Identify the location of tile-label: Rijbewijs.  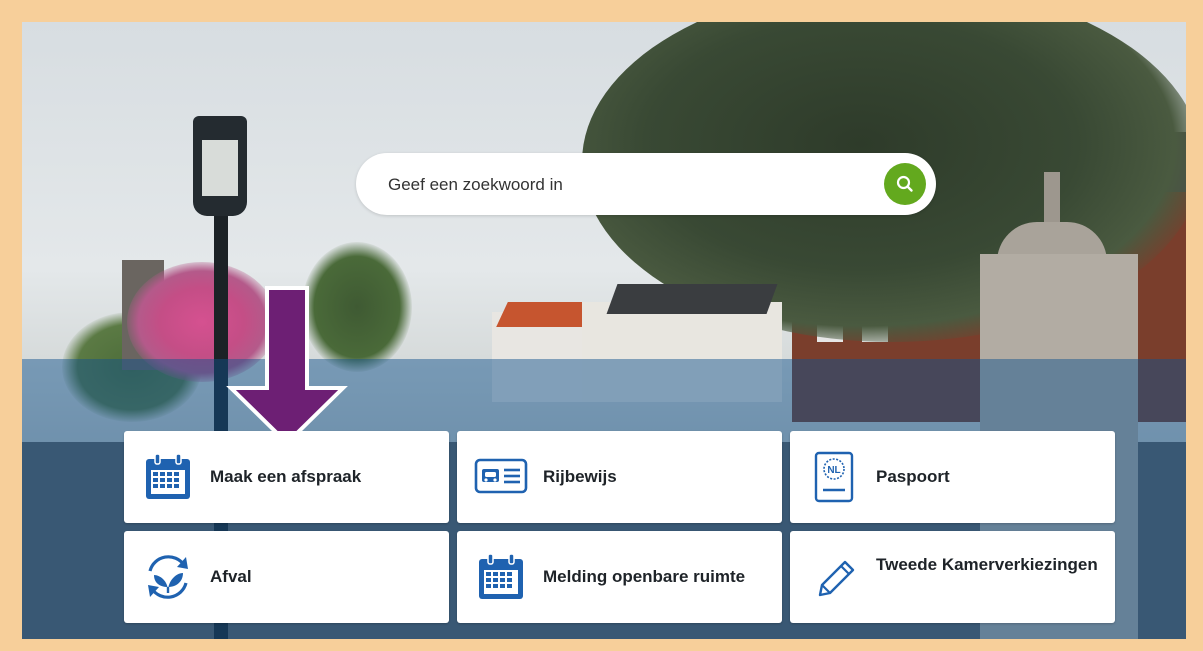
(580, 476).